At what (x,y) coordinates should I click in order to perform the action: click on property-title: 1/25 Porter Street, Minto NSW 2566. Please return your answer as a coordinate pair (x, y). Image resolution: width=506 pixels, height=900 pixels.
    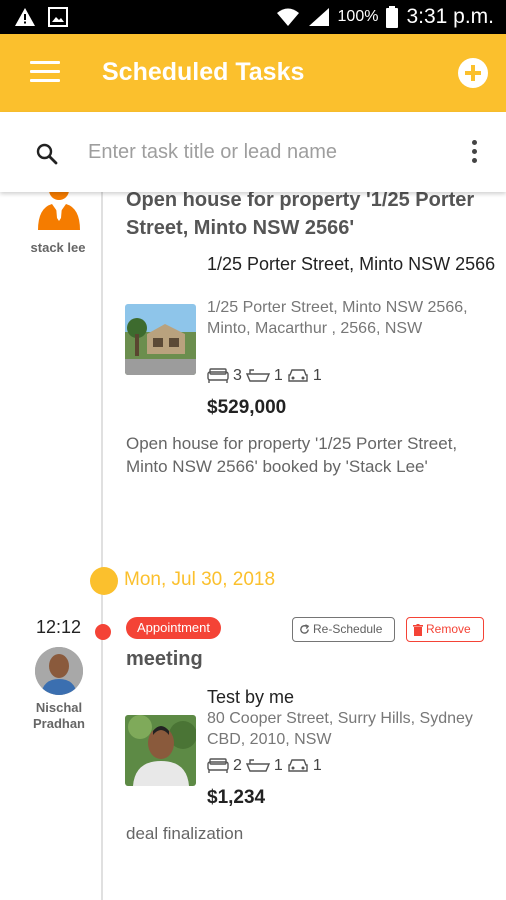
    Looking at the image, I should click on (351, 264).